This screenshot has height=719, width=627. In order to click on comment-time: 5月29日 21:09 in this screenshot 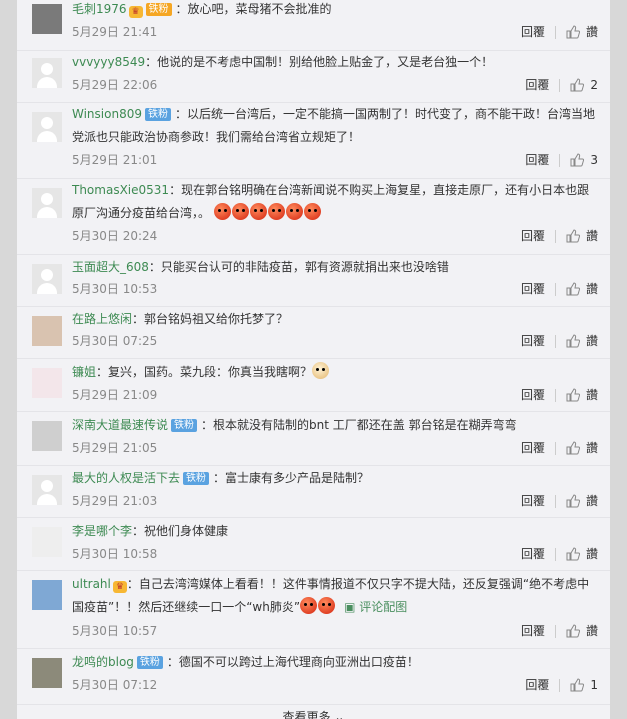, I will do `click(115, 395)`.